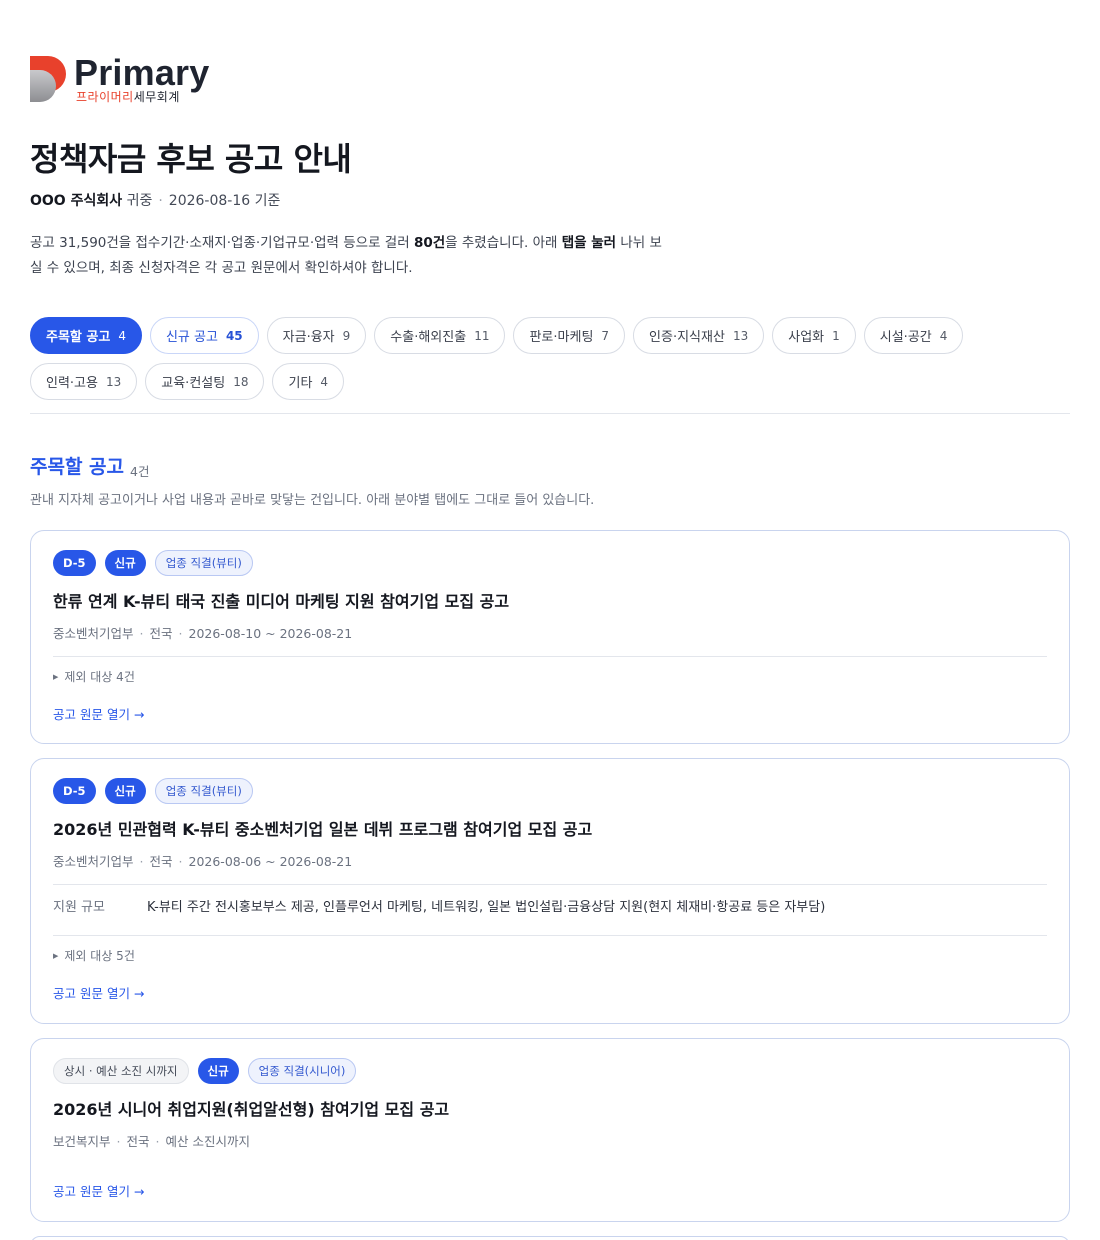 This screenshot has height=1240, width=1100. I want to click on tab-7: 시설·공간 4, so click(913, 335).